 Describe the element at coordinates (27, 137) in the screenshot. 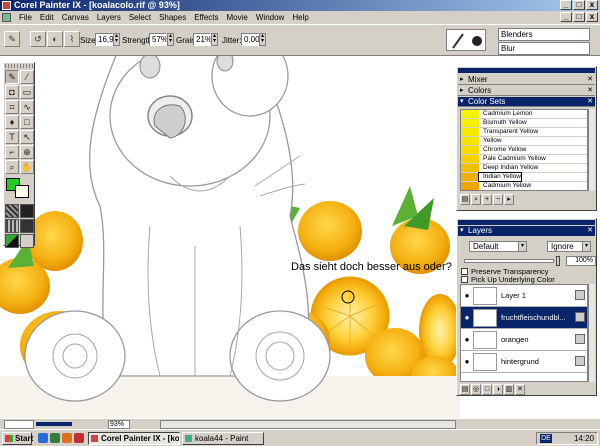

I see `select-arrow-button: ↖` at that location.